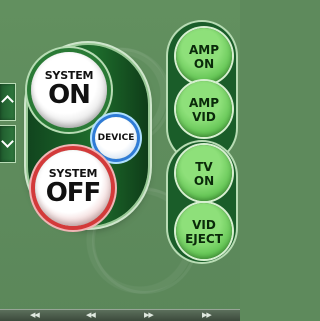 Image resolution: width=320 pixels, height=321 pixels. What do you see at coordinates (204, 181) in the screenshot?
I see `tv-on-label-line2: ON` at bounding box center [204, 181].